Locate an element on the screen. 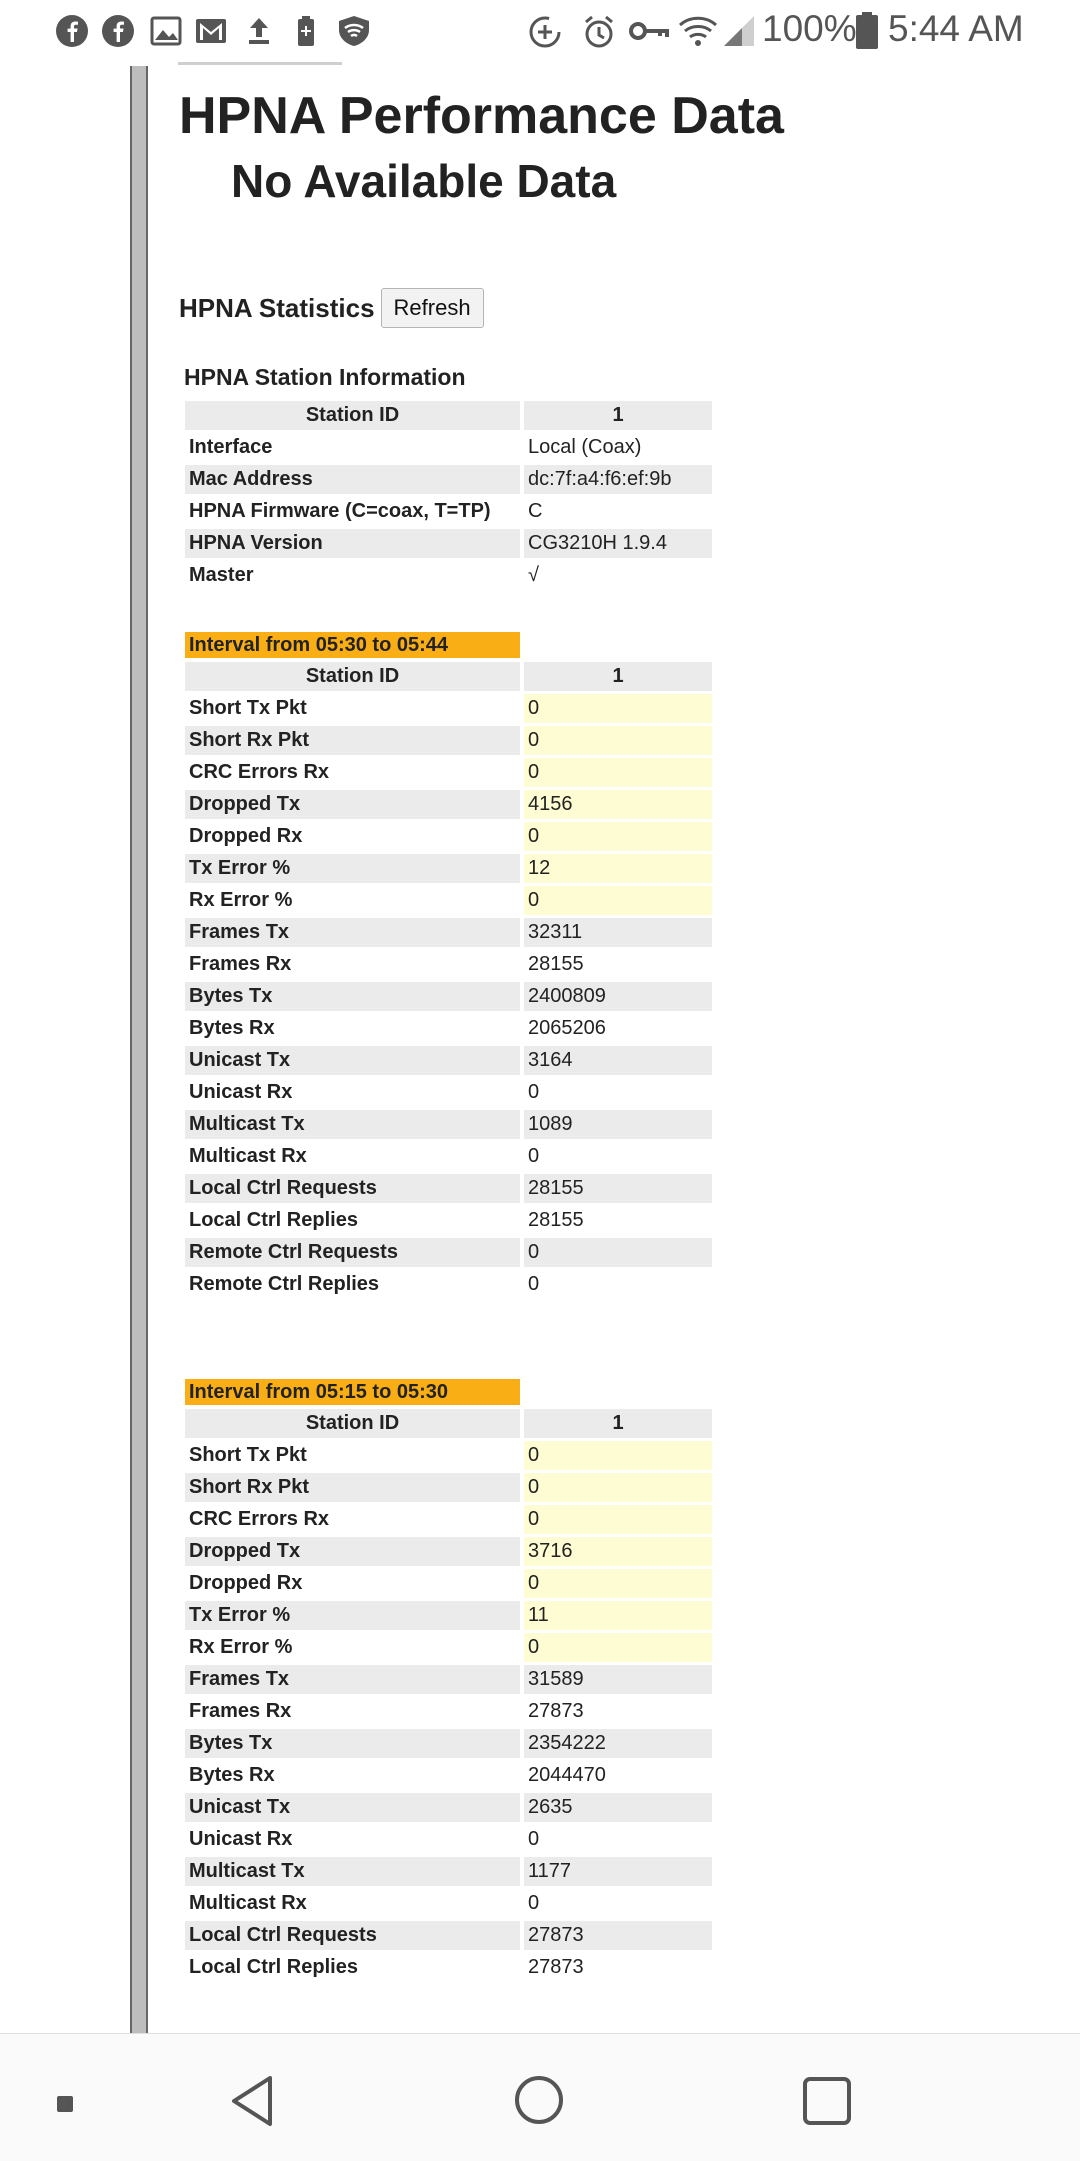 The height and width of the screenshot is (2161, 1080). table-row-bytes-rx: Bytes Rx 2065206 is located at coordinates (448, 1028).